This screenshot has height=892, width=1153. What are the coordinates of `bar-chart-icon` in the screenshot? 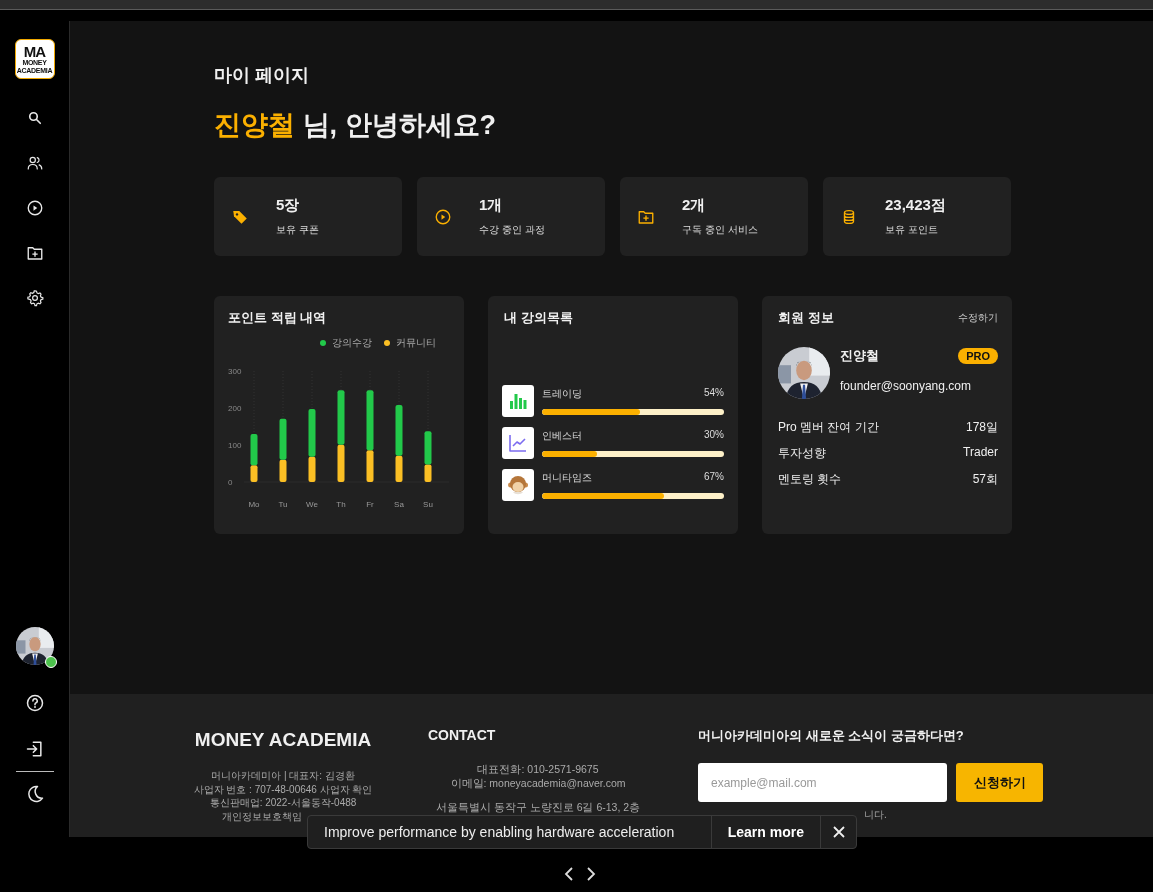 It's located at (518, 401).